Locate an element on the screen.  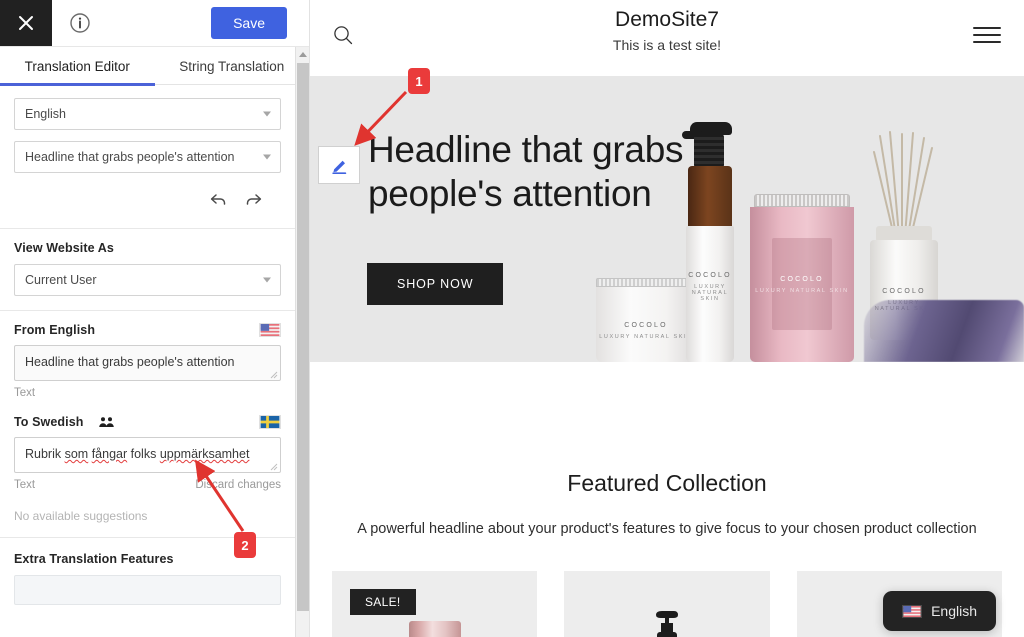
view-as-select-value: Current User is located at coordinates (61, 280).